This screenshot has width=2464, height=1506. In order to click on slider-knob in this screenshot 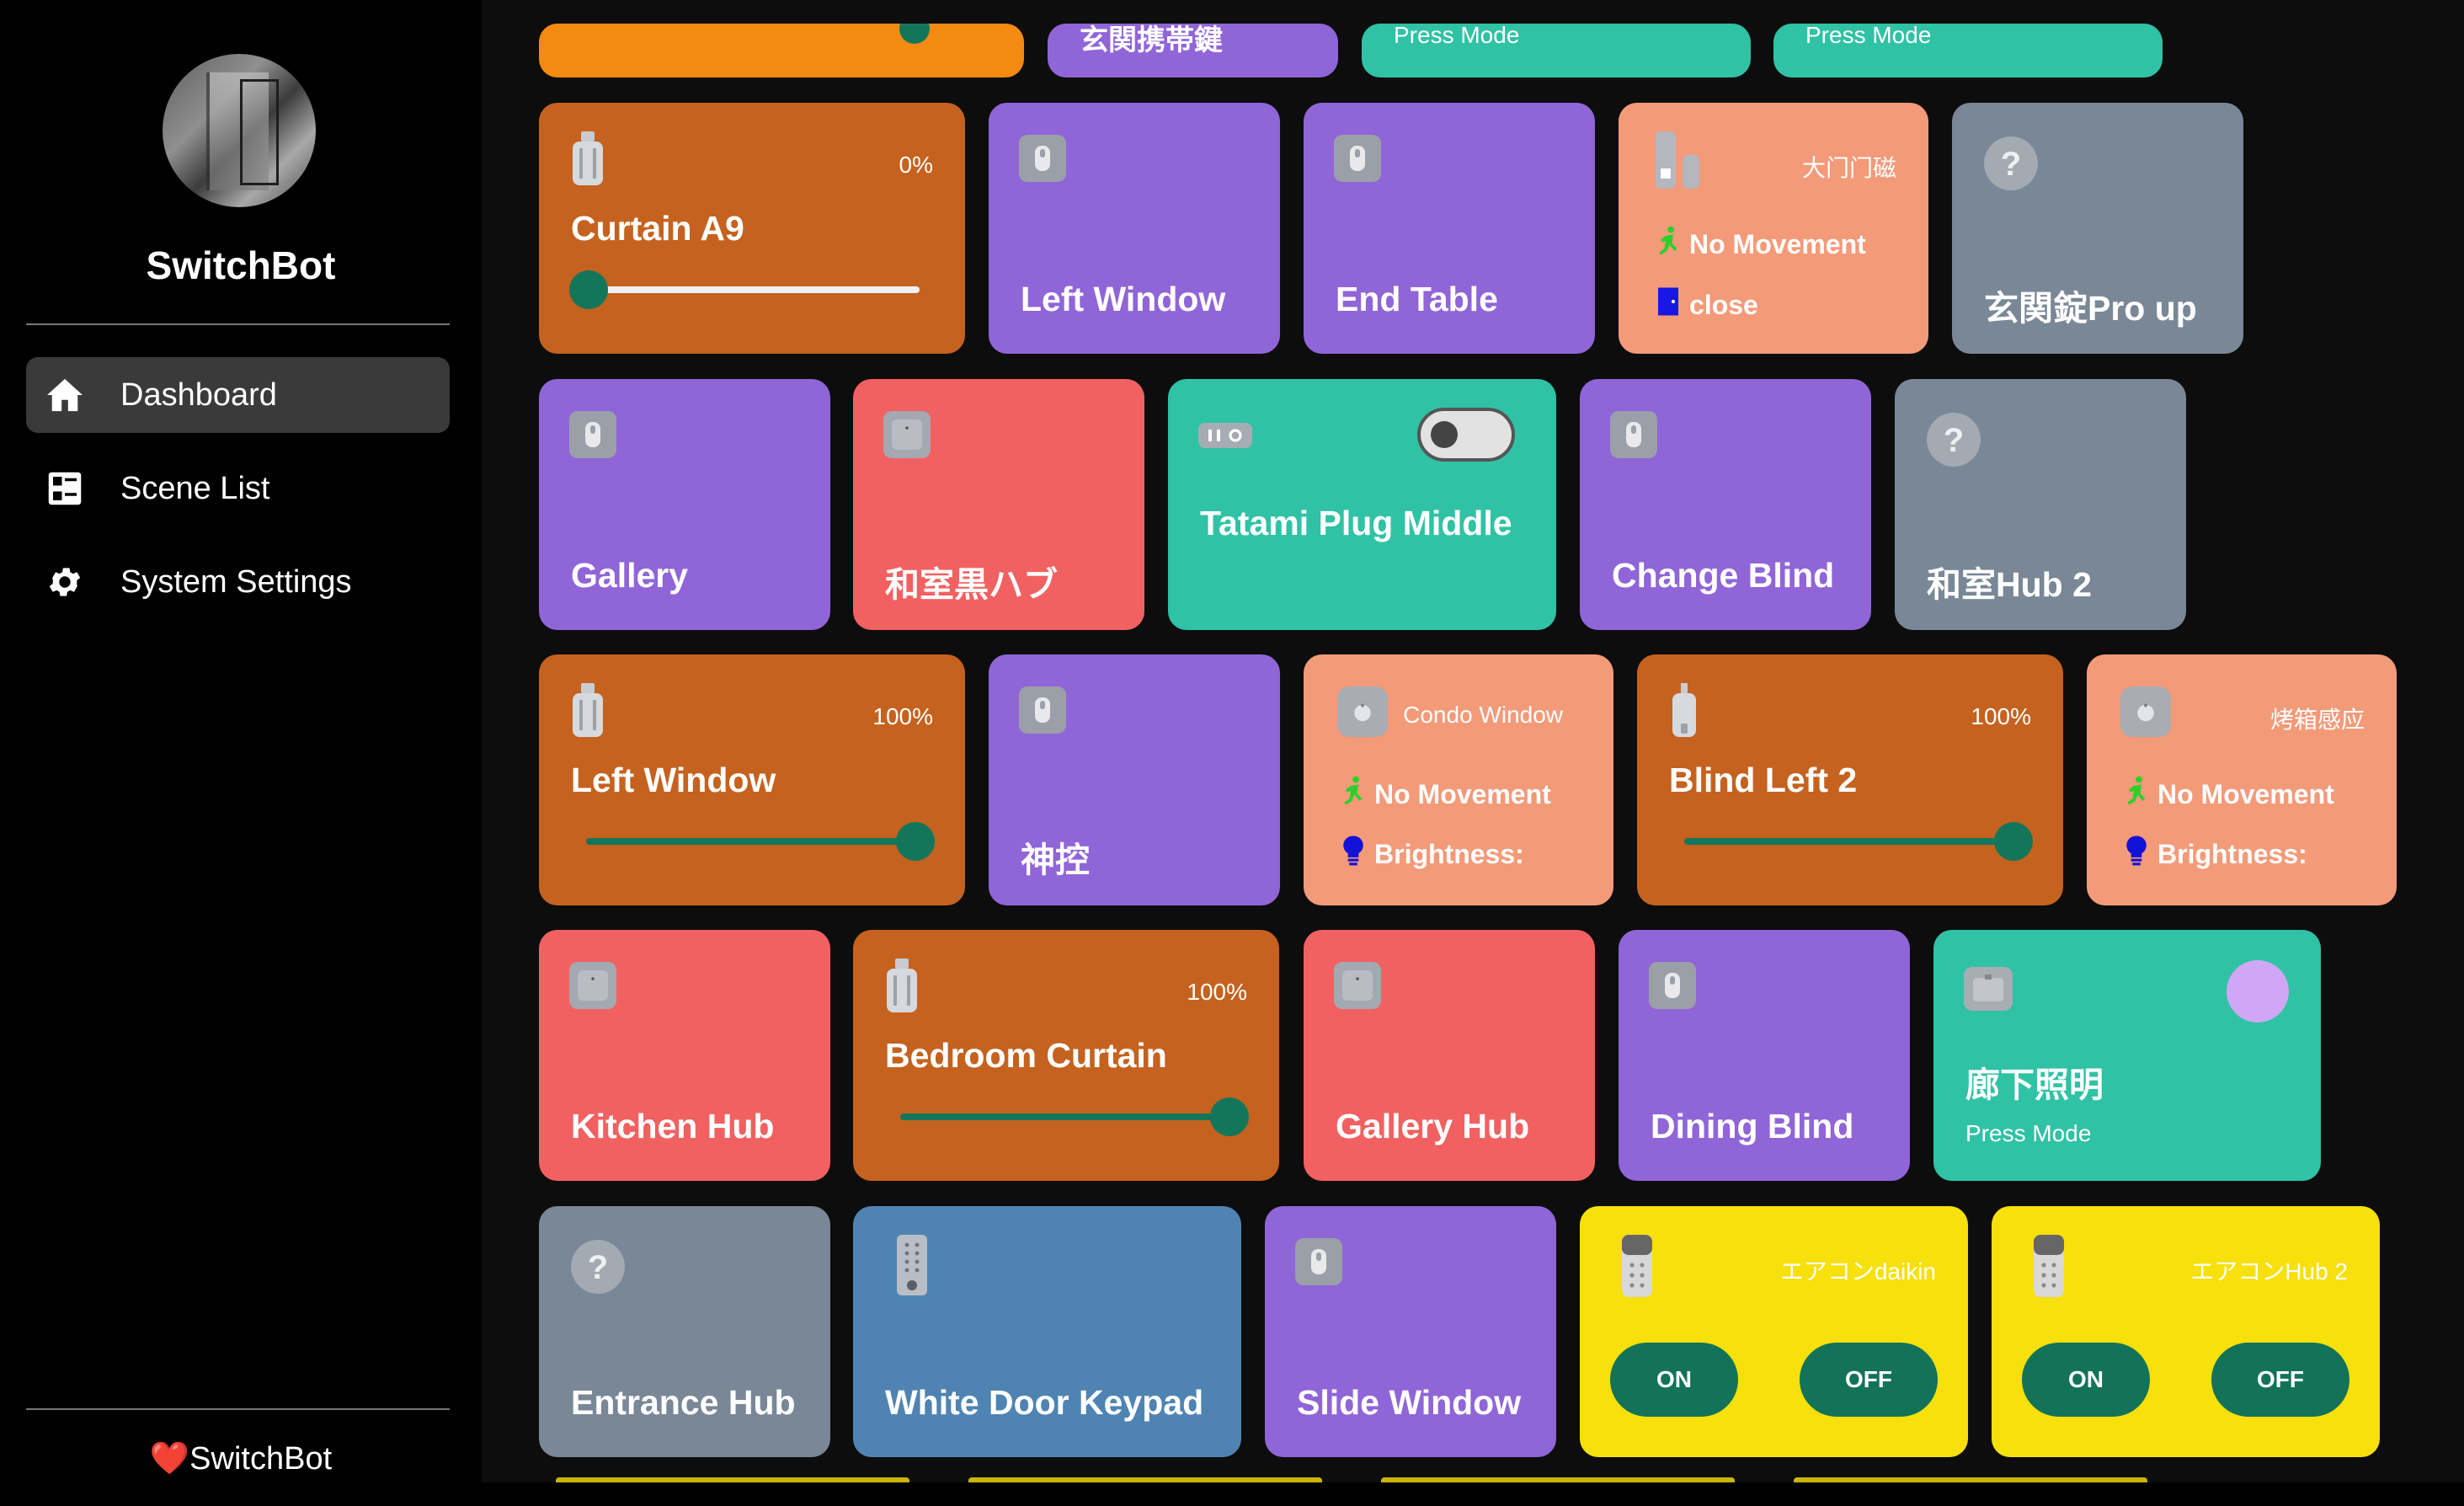, I will do `click(914, 34)`.